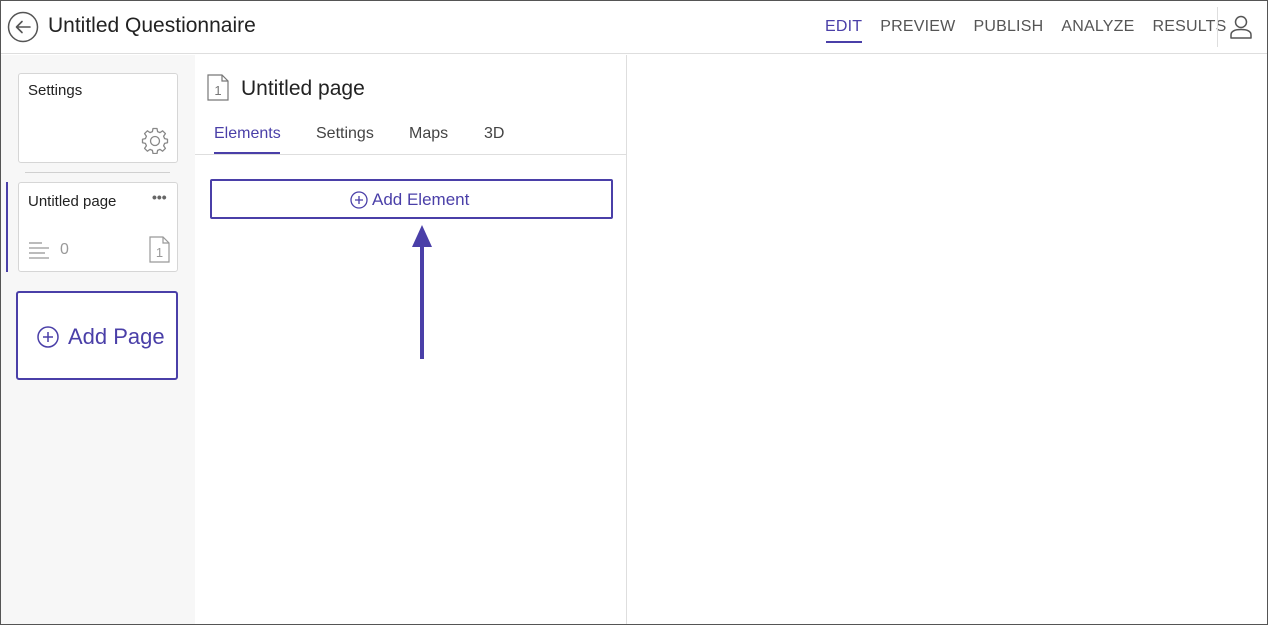 The height and width of the screenshot is (625, 1268). Describe the element at coordinates (55, 90) in the screenshot. I see `settings-card-label: Settings` at that location.